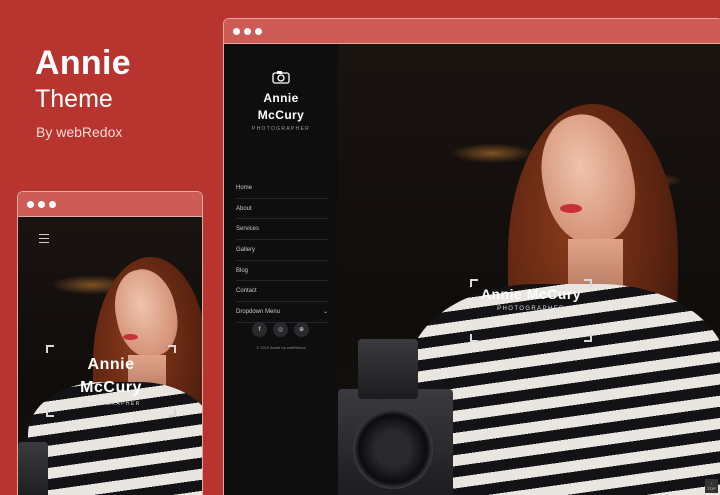 Image resolution: width=720 pixels, height=495 pixels. I want to click on mobile-hero-title-line2: McCury, so click(111, 387).